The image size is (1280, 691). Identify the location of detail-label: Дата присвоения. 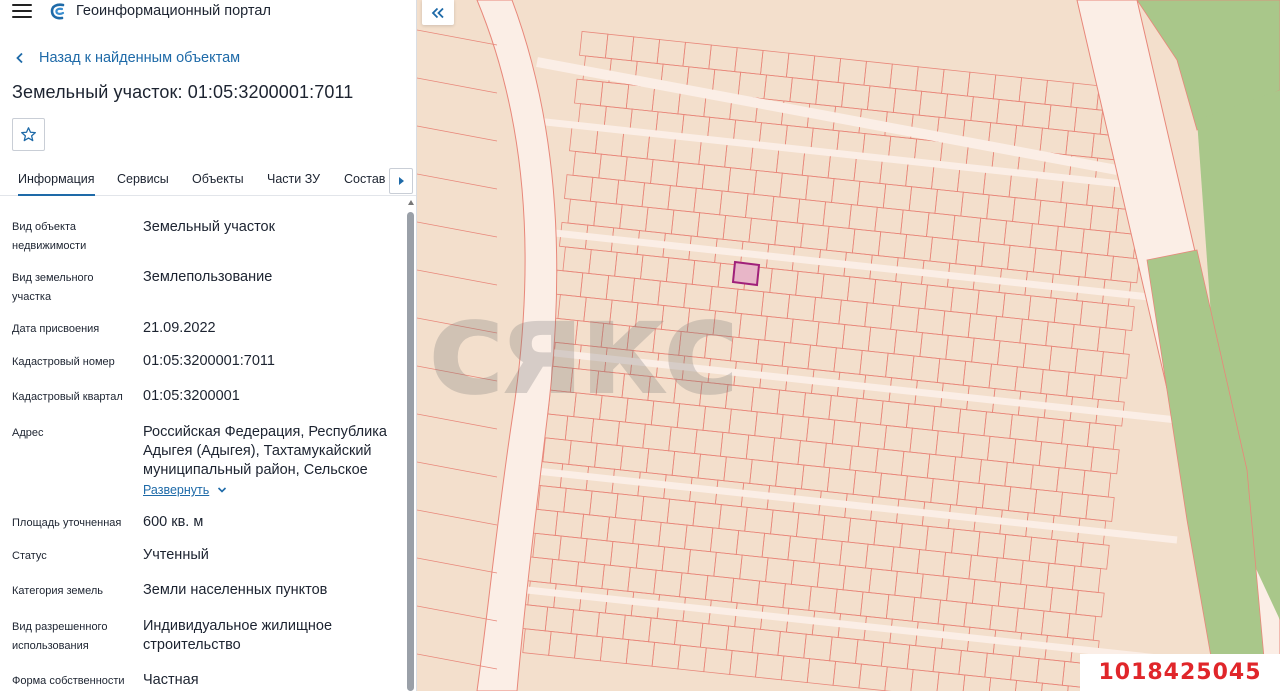
(56, 329).